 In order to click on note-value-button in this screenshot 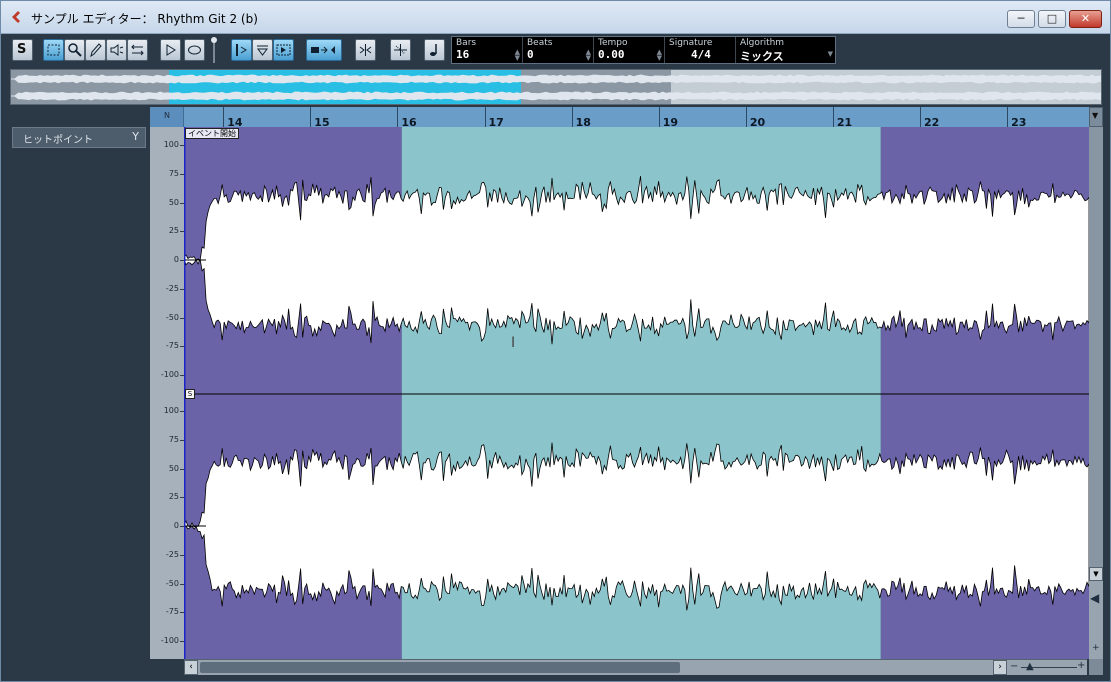, I will do `click(434, 50)`.